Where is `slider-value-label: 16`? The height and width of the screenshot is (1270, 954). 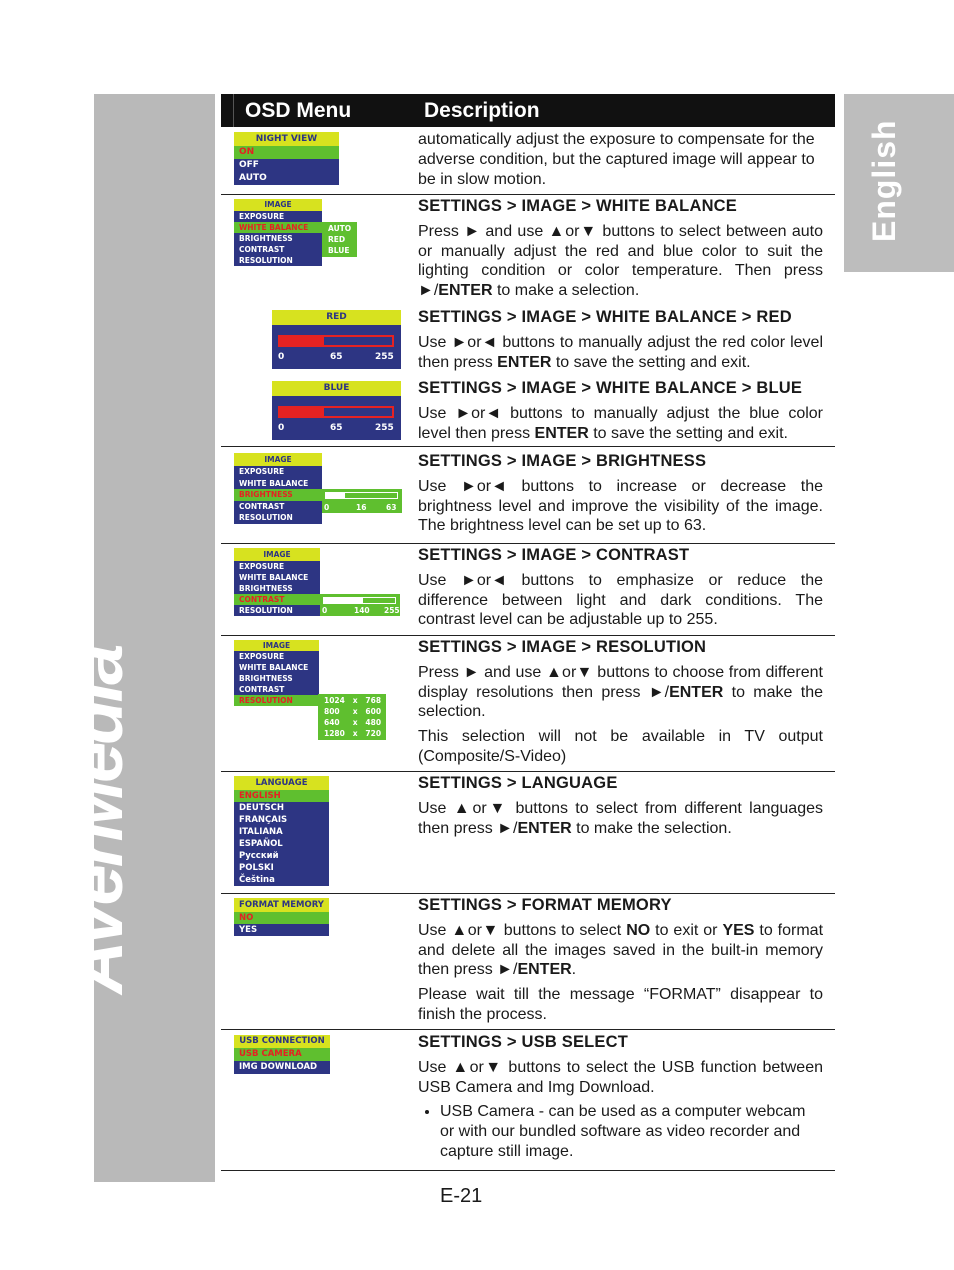 slider-value-label: 16 is located at coordinates (361, 507).